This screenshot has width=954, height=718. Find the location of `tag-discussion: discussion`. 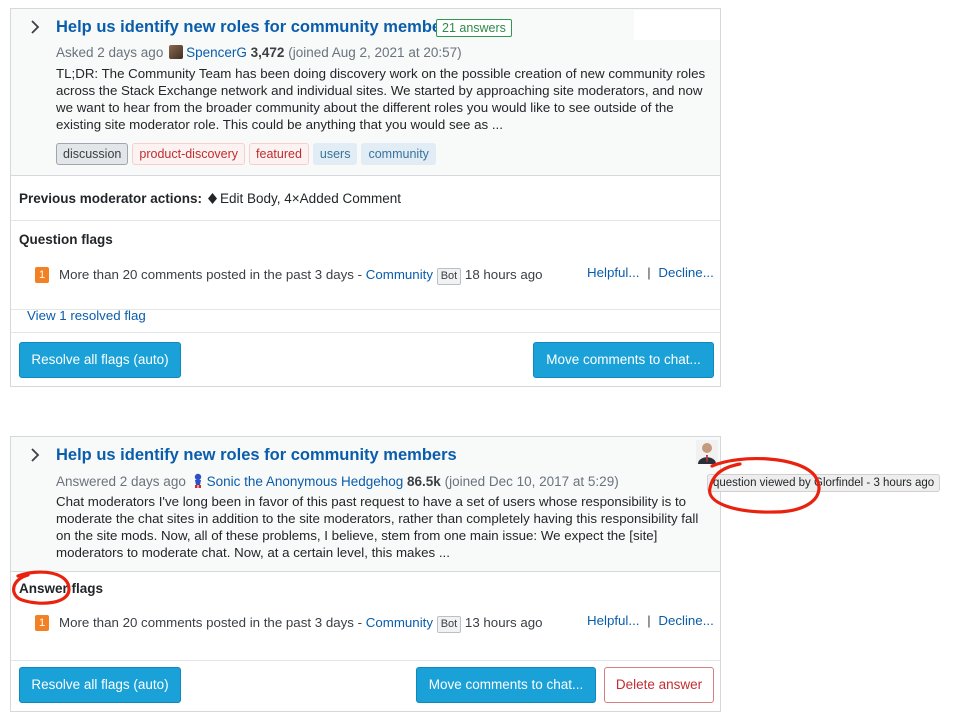

tag-discussion: discussion is located at coordinates (92, 154).